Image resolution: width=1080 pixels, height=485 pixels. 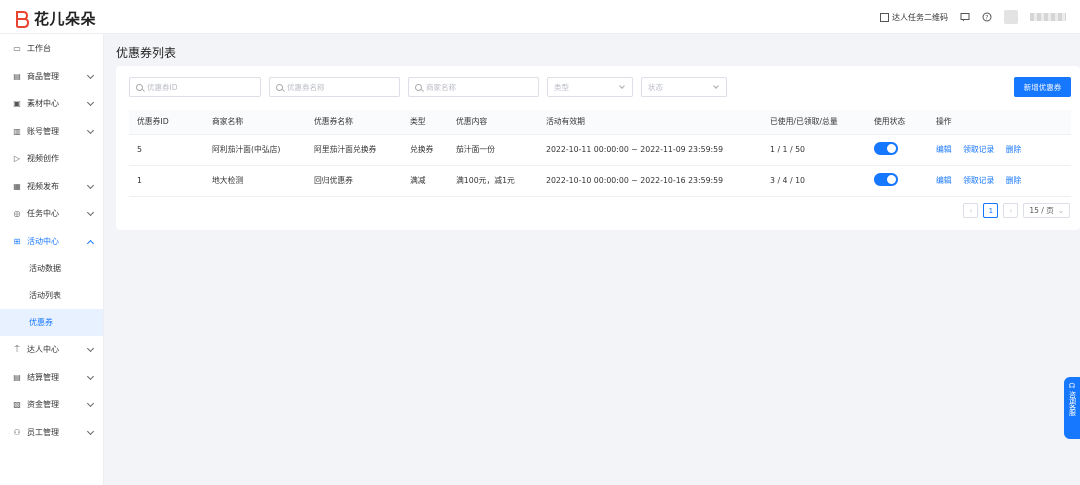 What do you see at coordinates (814, 122) in the screenshot?
I see `col-header: 已使用/已领取/总量` at bounding box center [814, 122].